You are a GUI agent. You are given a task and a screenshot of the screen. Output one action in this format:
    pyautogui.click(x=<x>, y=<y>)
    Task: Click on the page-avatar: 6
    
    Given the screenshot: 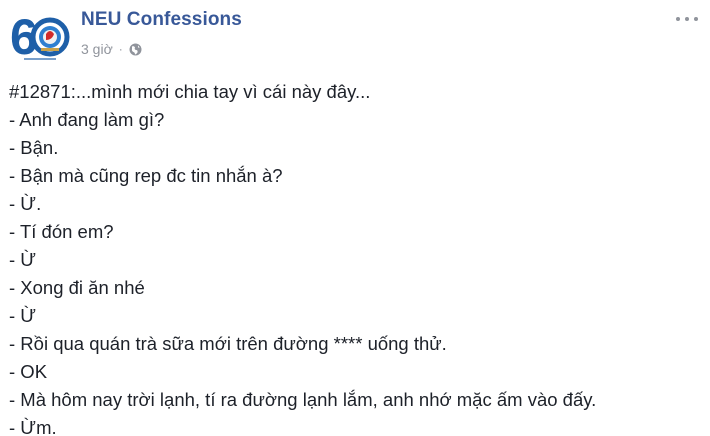 What is the action you would take?
    pyautogui.click(x=39, y=35)
    